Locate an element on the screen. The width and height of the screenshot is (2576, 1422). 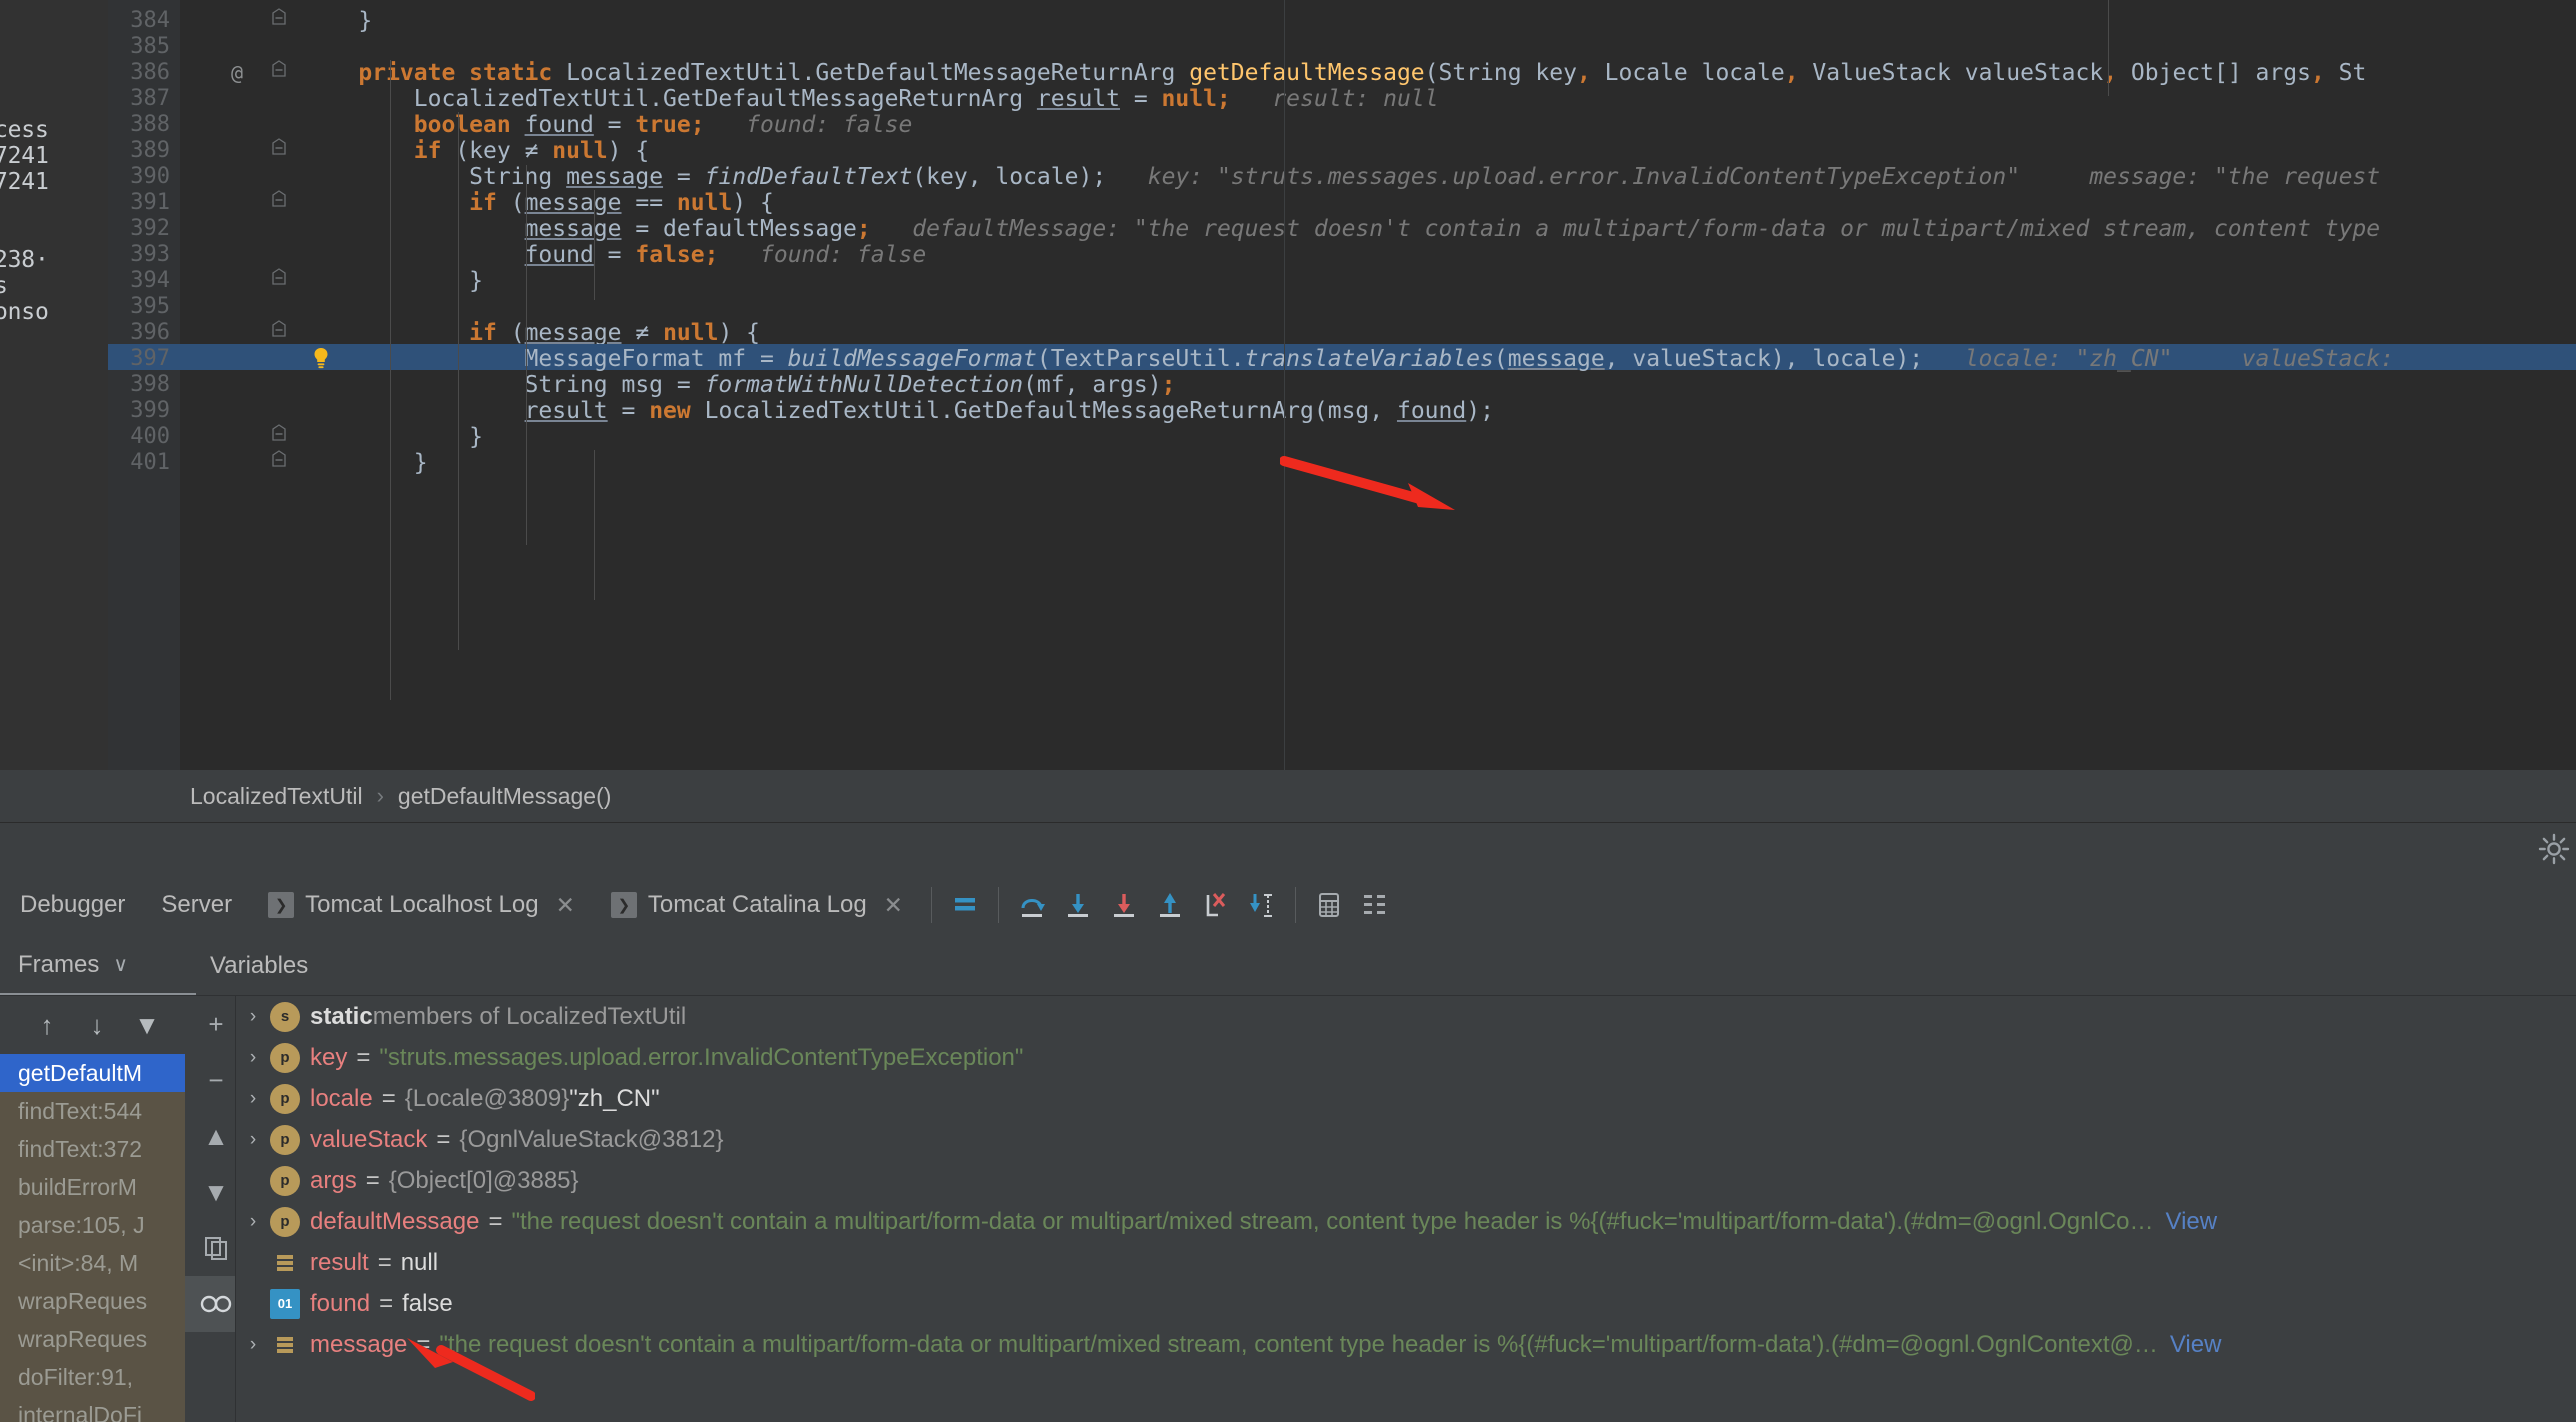
variable-row: p args = {Object[0]@3885} is located at coordinates (1406, 1180).